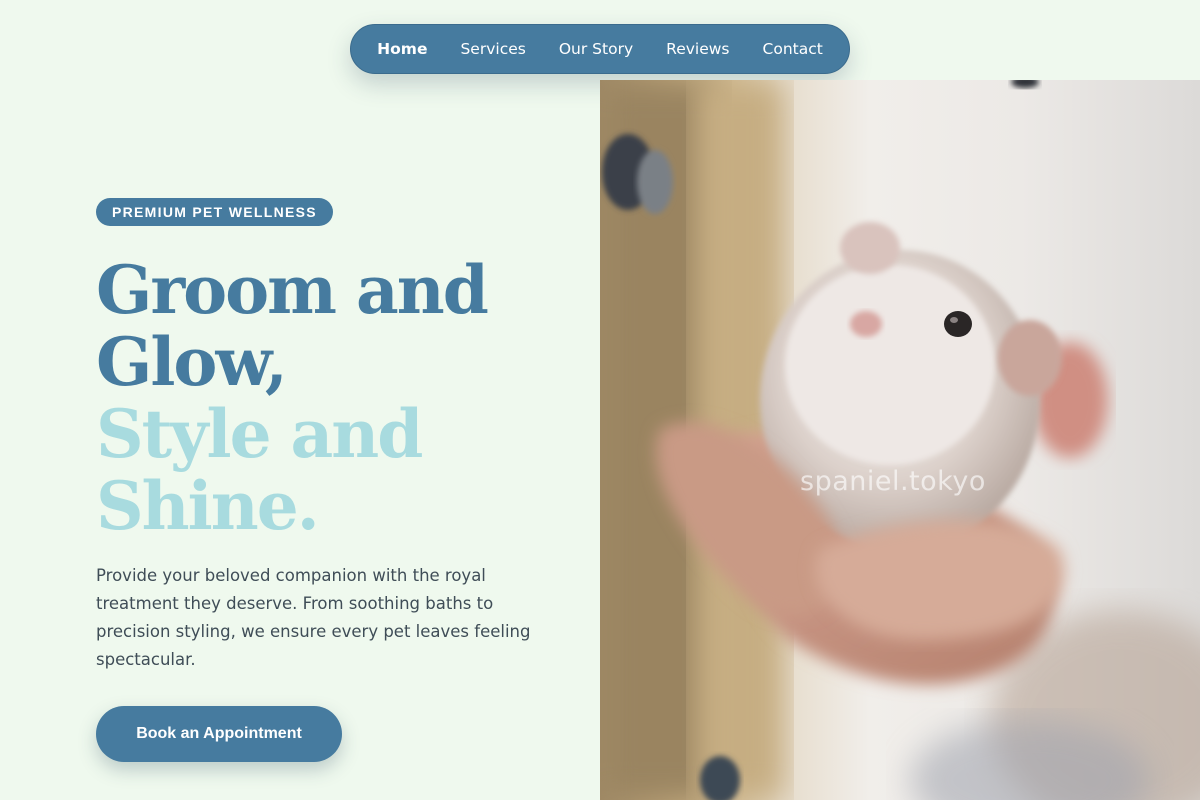 This screenshot has width=1200, height=800. Describe the element at coordinates (596, 49) in the screenshot. I see `nav-our-story: Our Story` at that location.